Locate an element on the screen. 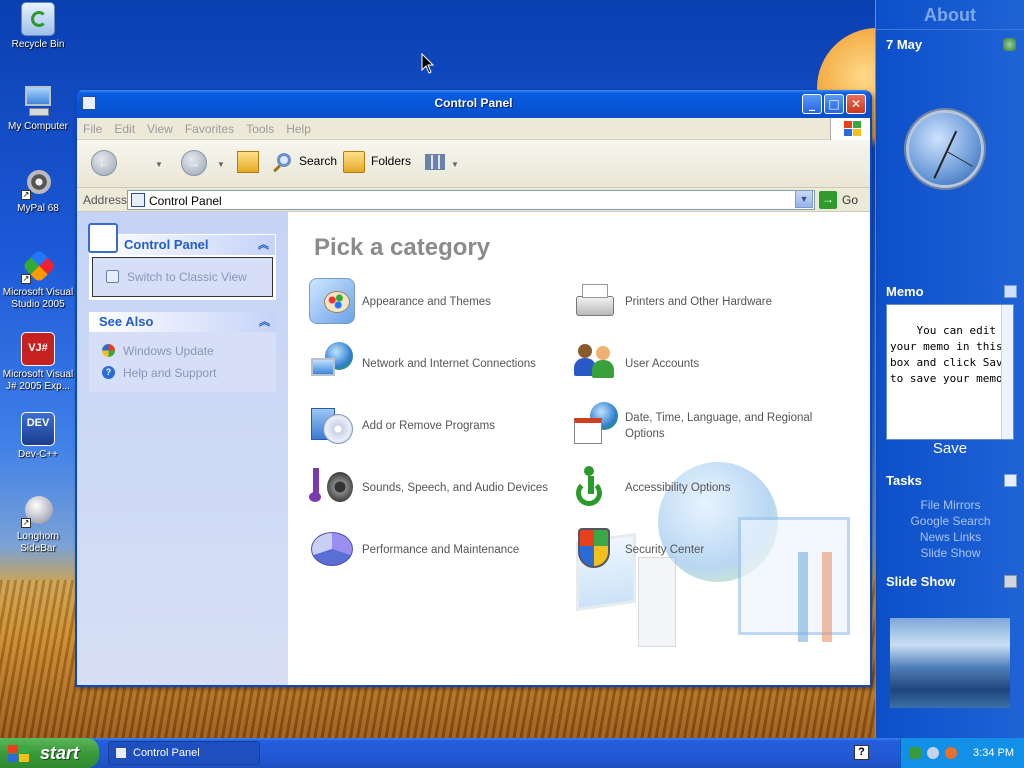  sounds-audio-icon is located at coordinates (332, 487).